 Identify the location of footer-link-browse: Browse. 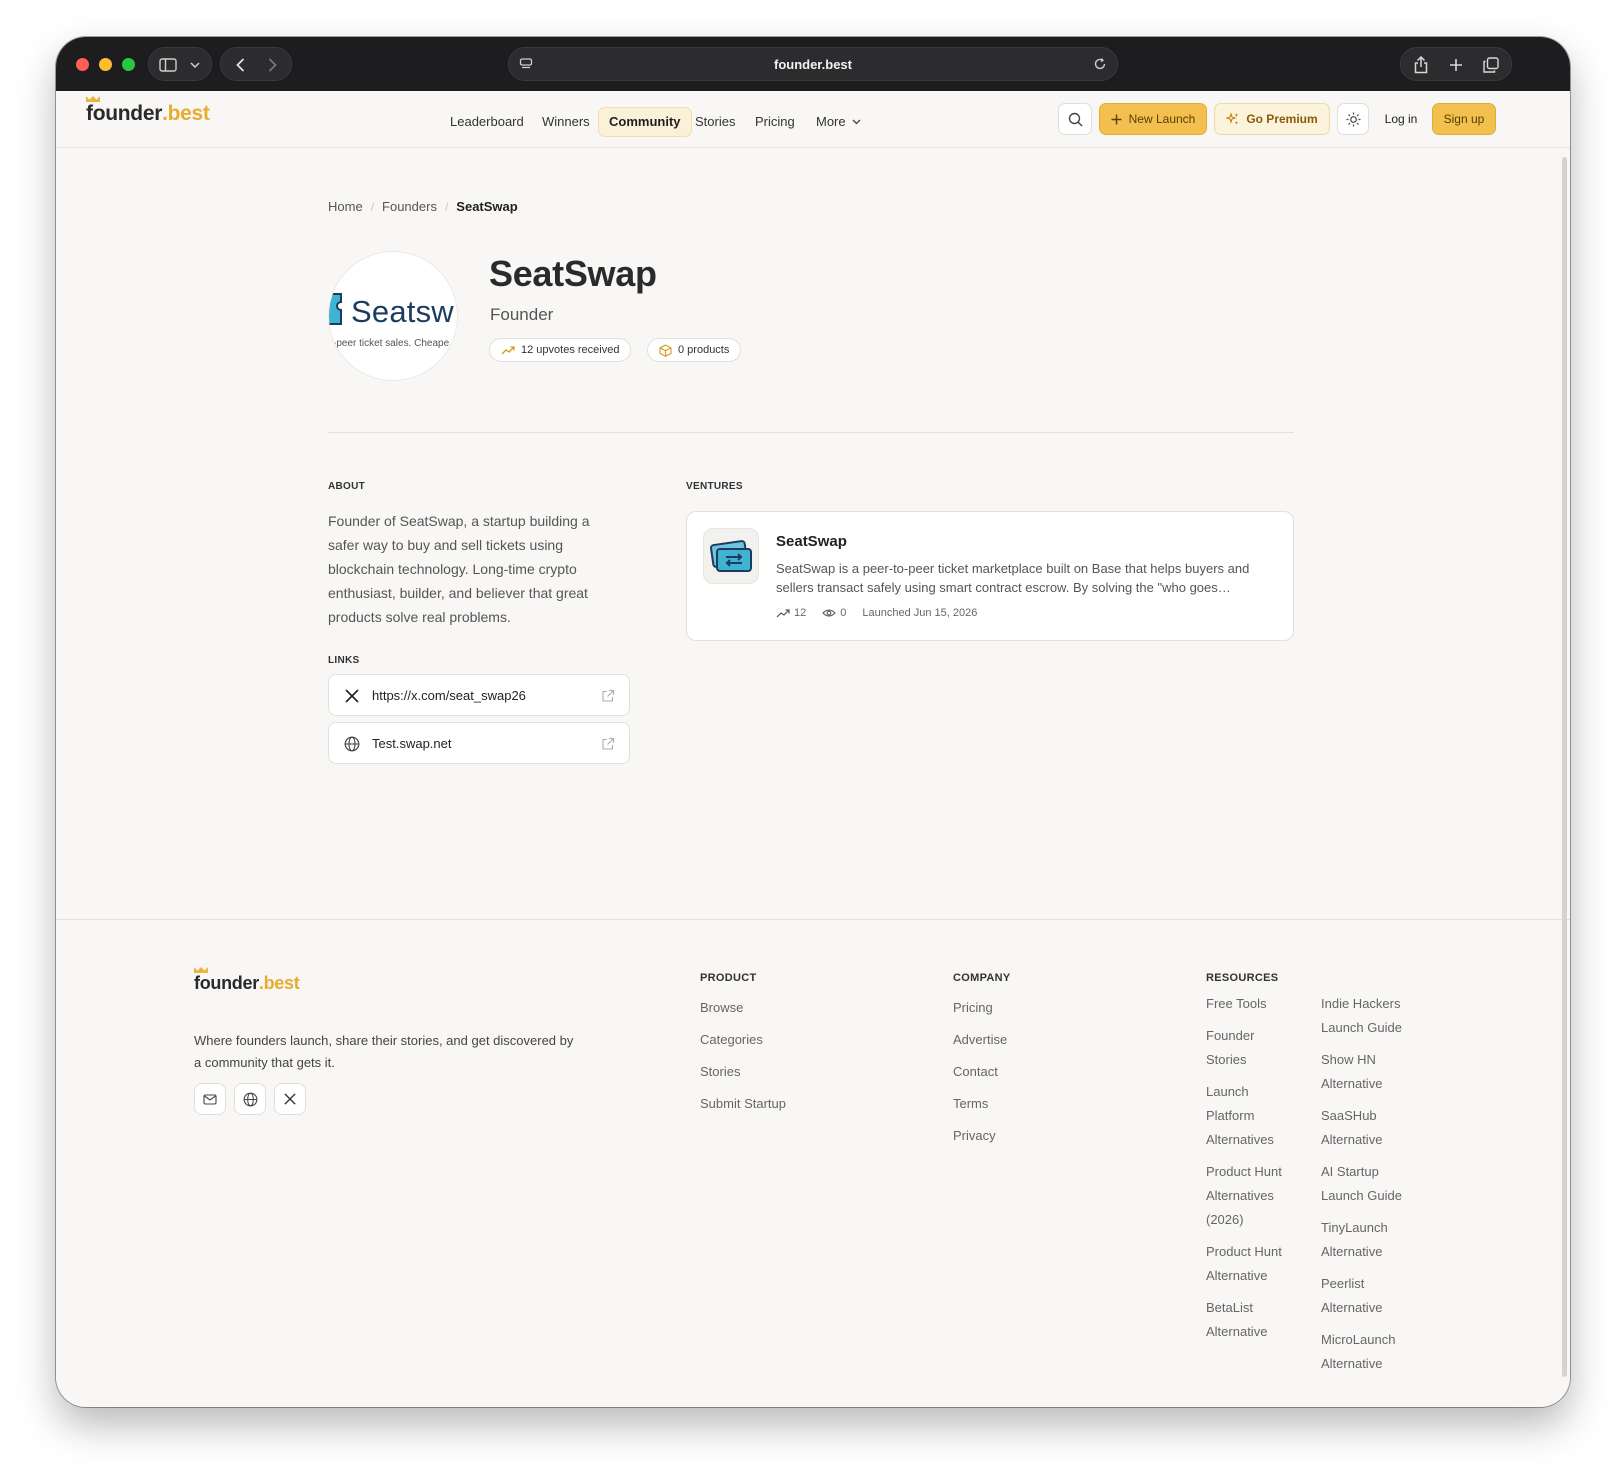
(721, 1008).